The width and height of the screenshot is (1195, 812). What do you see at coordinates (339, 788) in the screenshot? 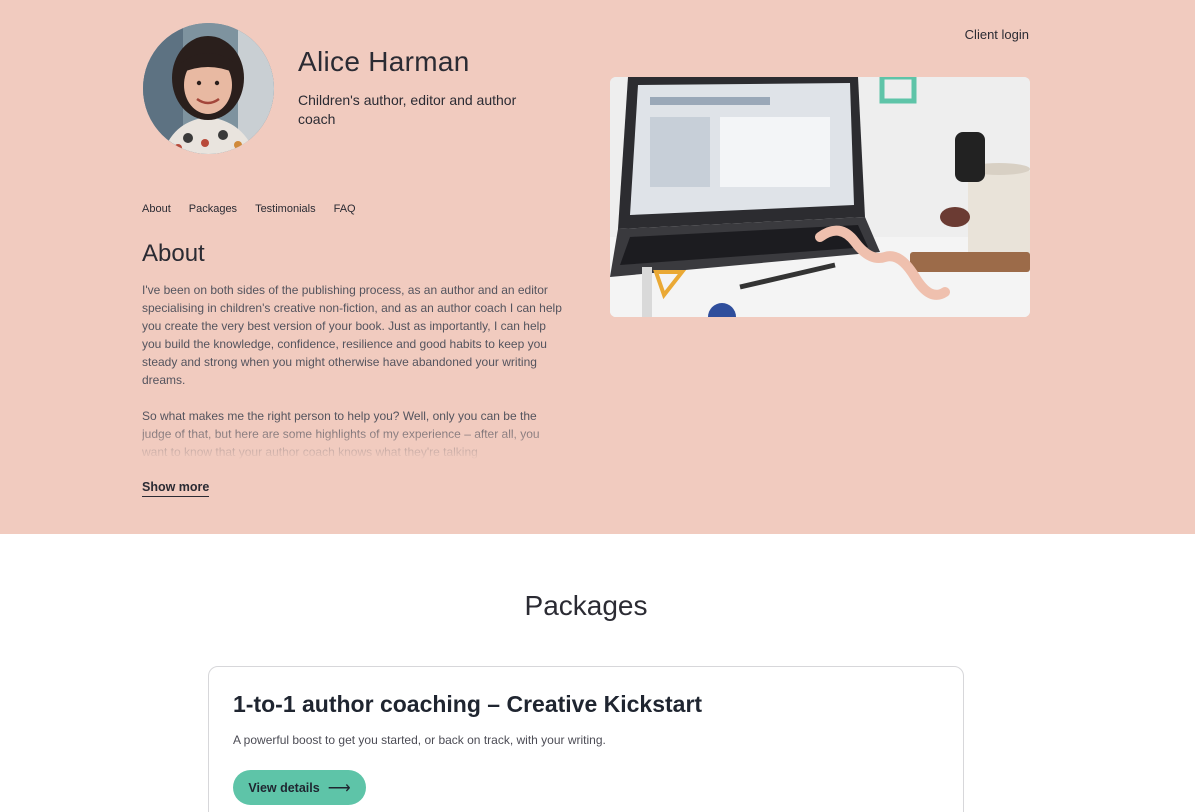
I see `arrow-right-icon: ⟶` at bounding box center [339, 788].